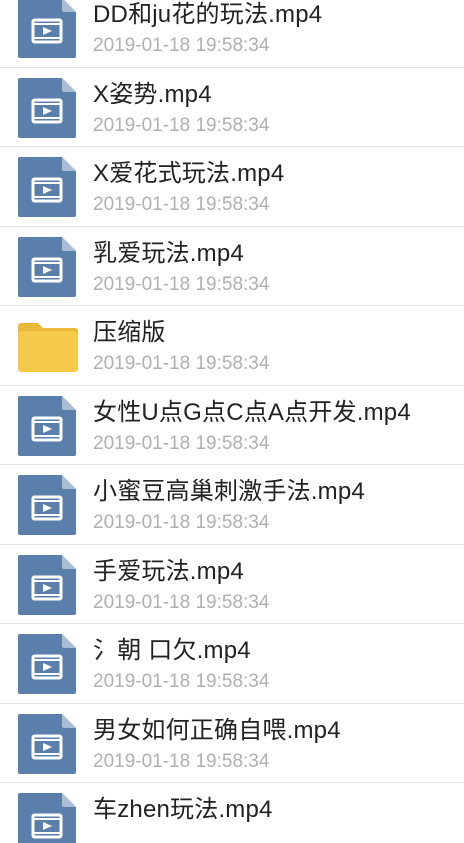 This screenshot has height=843, width=464. I want to click on file-row: 手爱玩法.mp4 2019-01-18 19:58:34, so click(232, 584).